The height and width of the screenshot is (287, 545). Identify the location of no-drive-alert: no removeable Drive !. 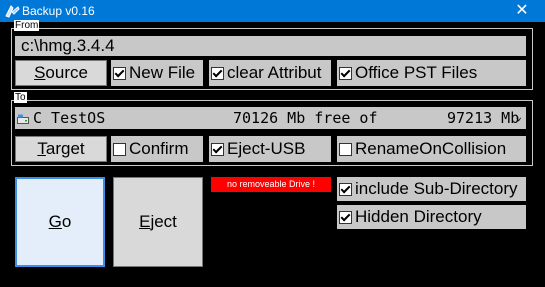
(271, 184).